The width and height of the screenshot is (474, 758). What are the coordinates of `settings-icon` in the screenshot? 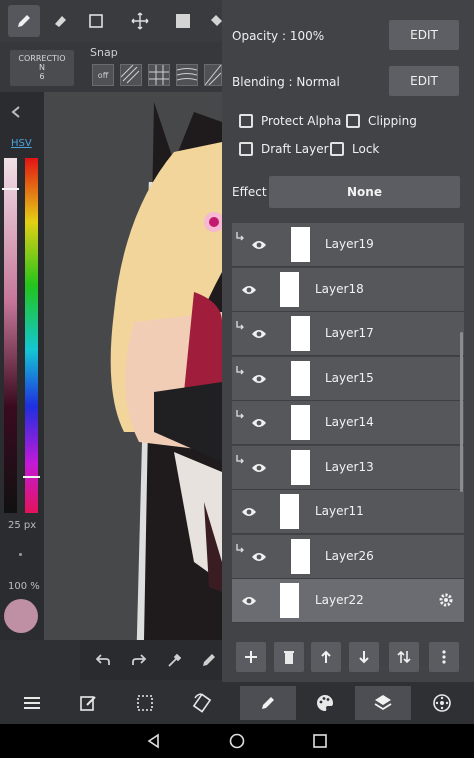 It's located at (442, 703).